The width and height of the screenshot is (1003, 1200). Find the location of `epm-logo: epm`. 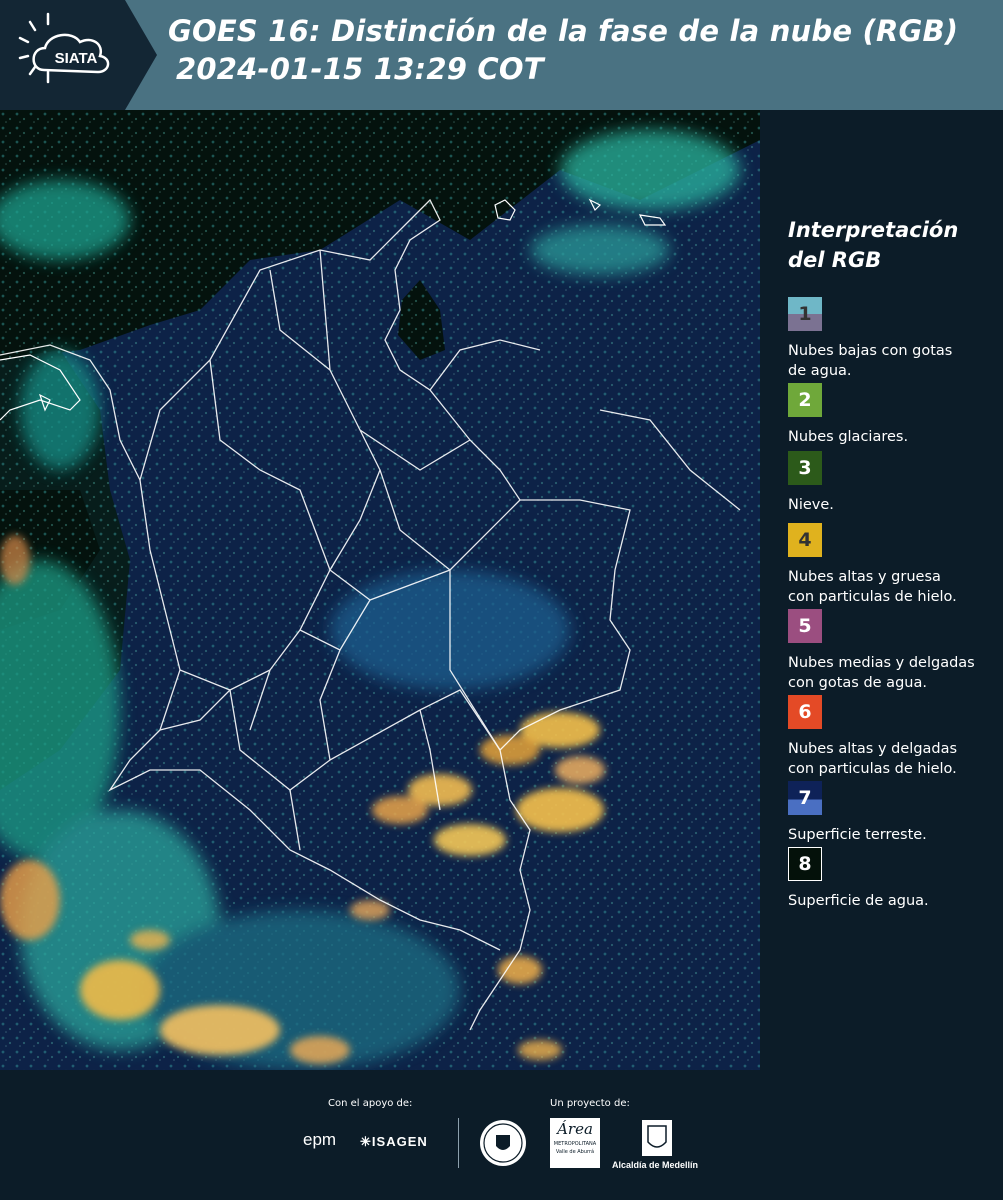

epm-logo: epm is located at coordinates (320, 1139).